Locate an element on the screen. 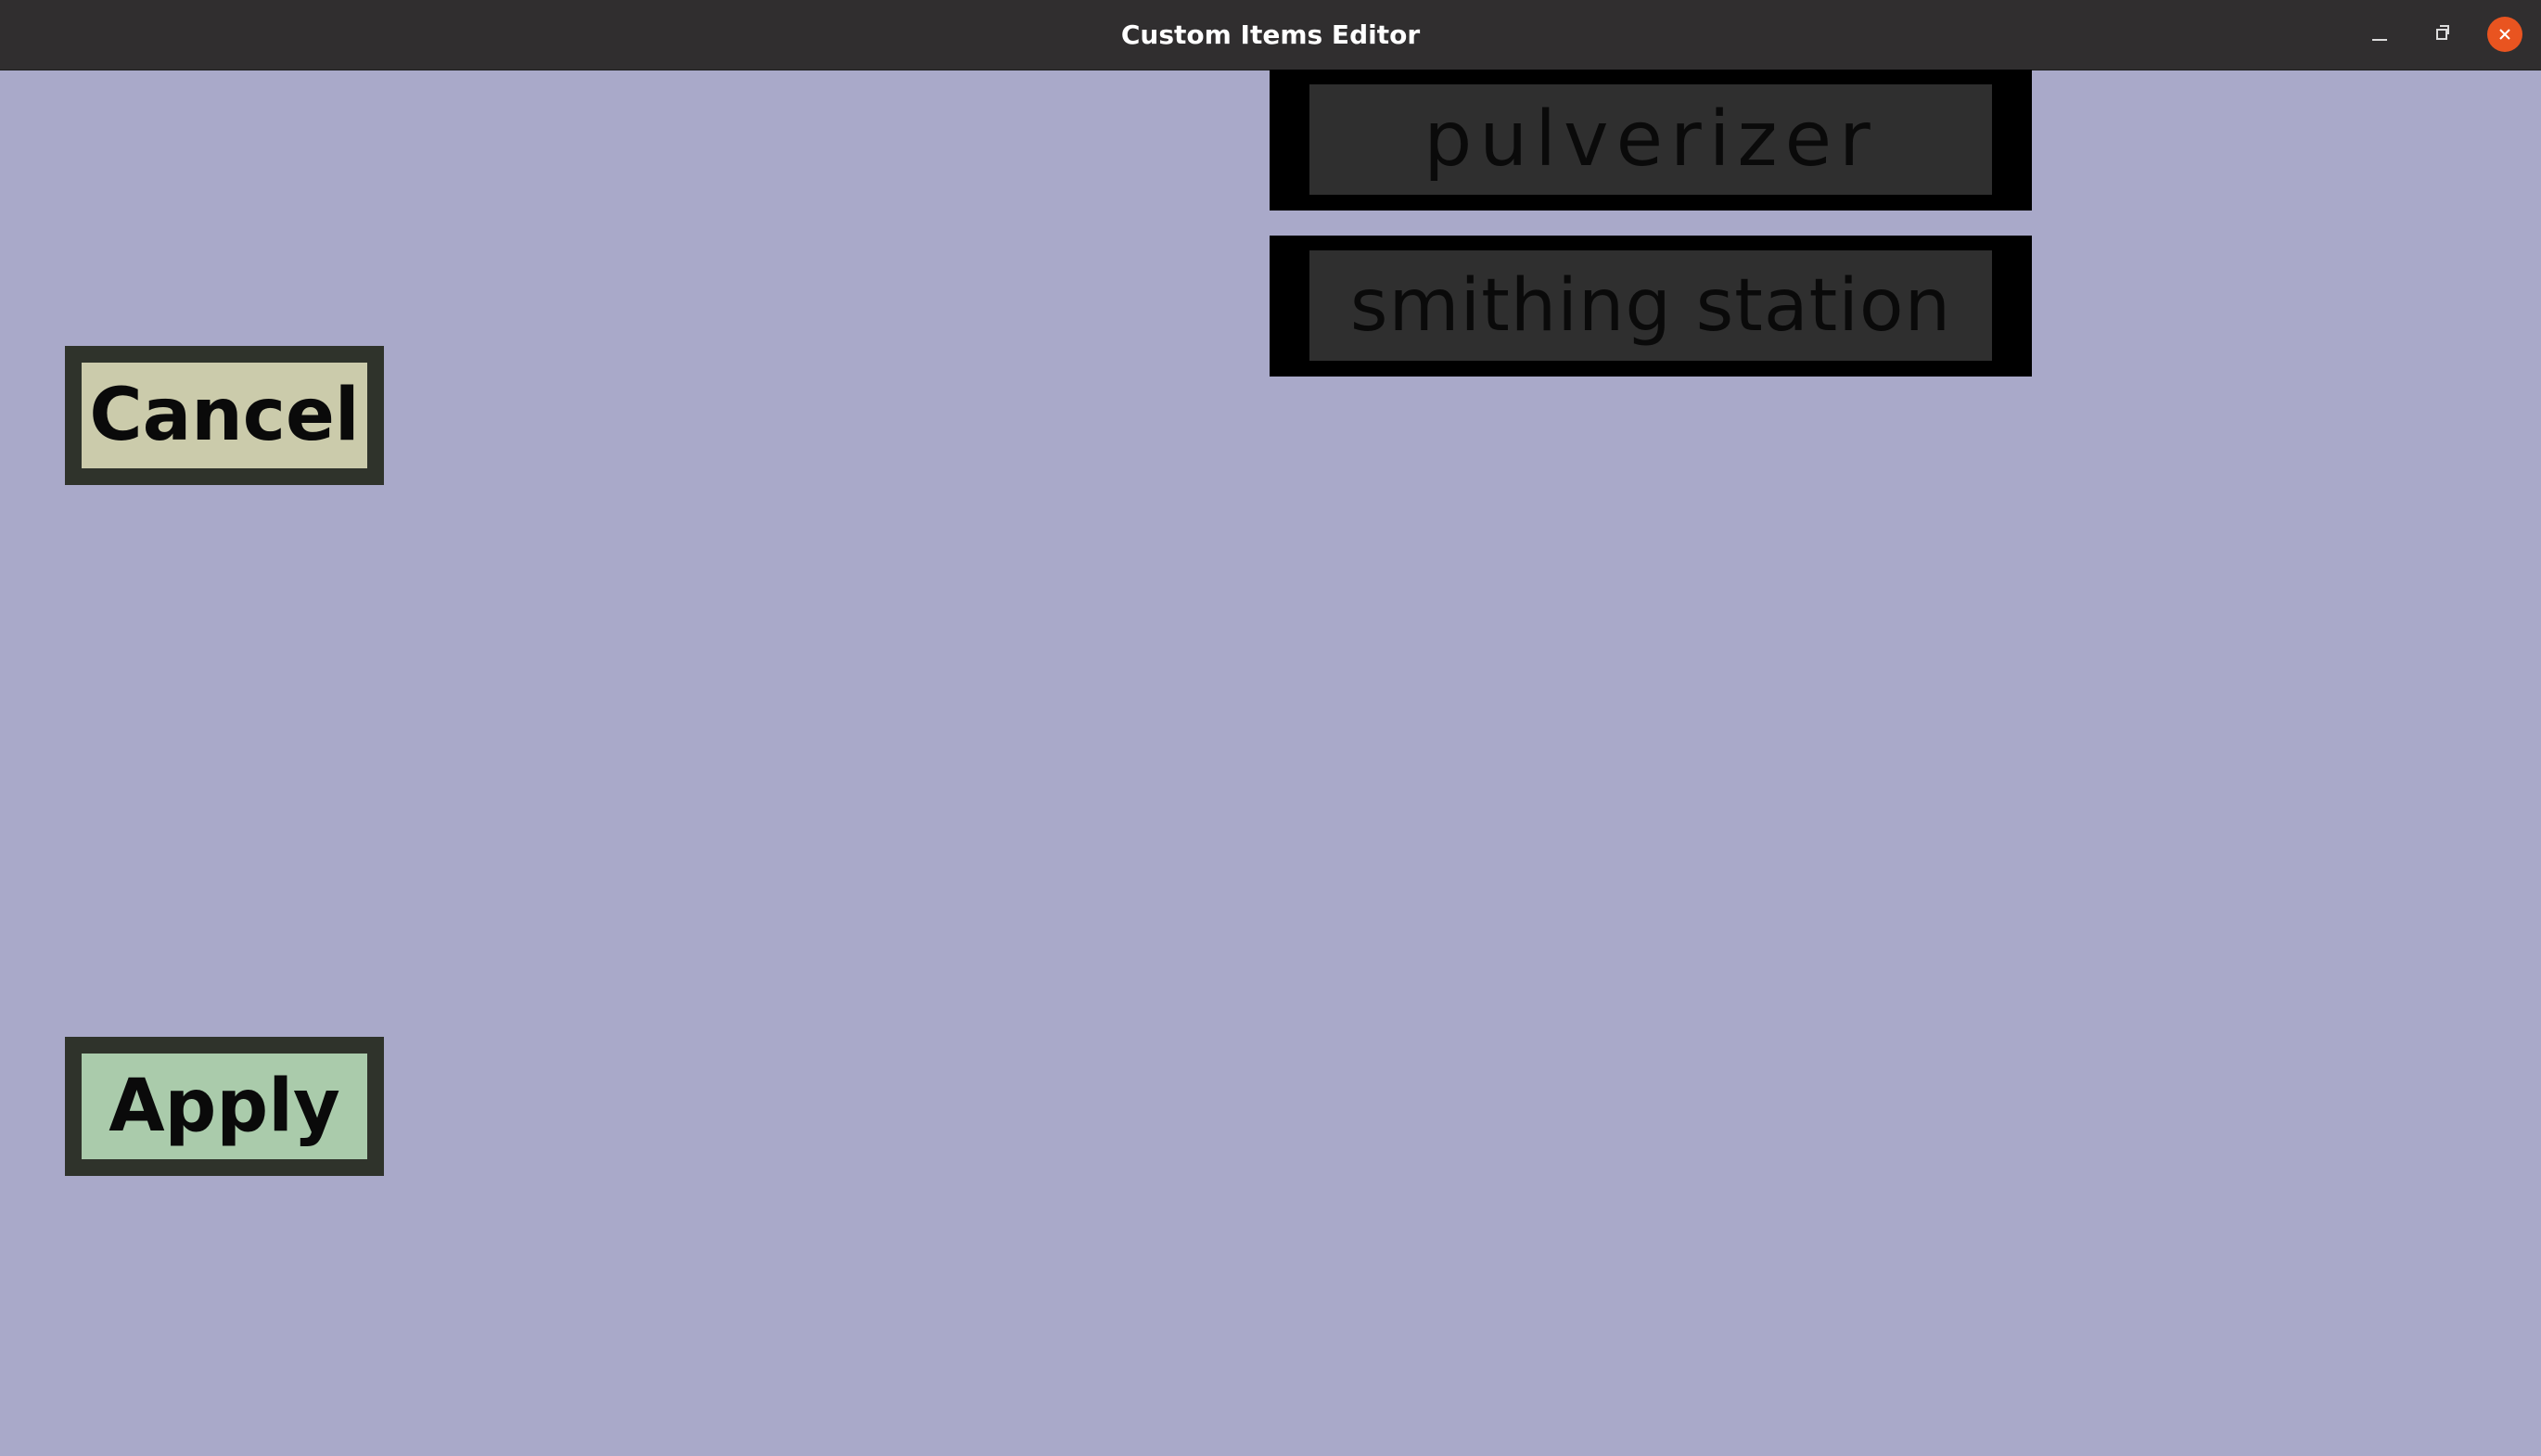  minimize-icon is located at coordinates (2379, 40).